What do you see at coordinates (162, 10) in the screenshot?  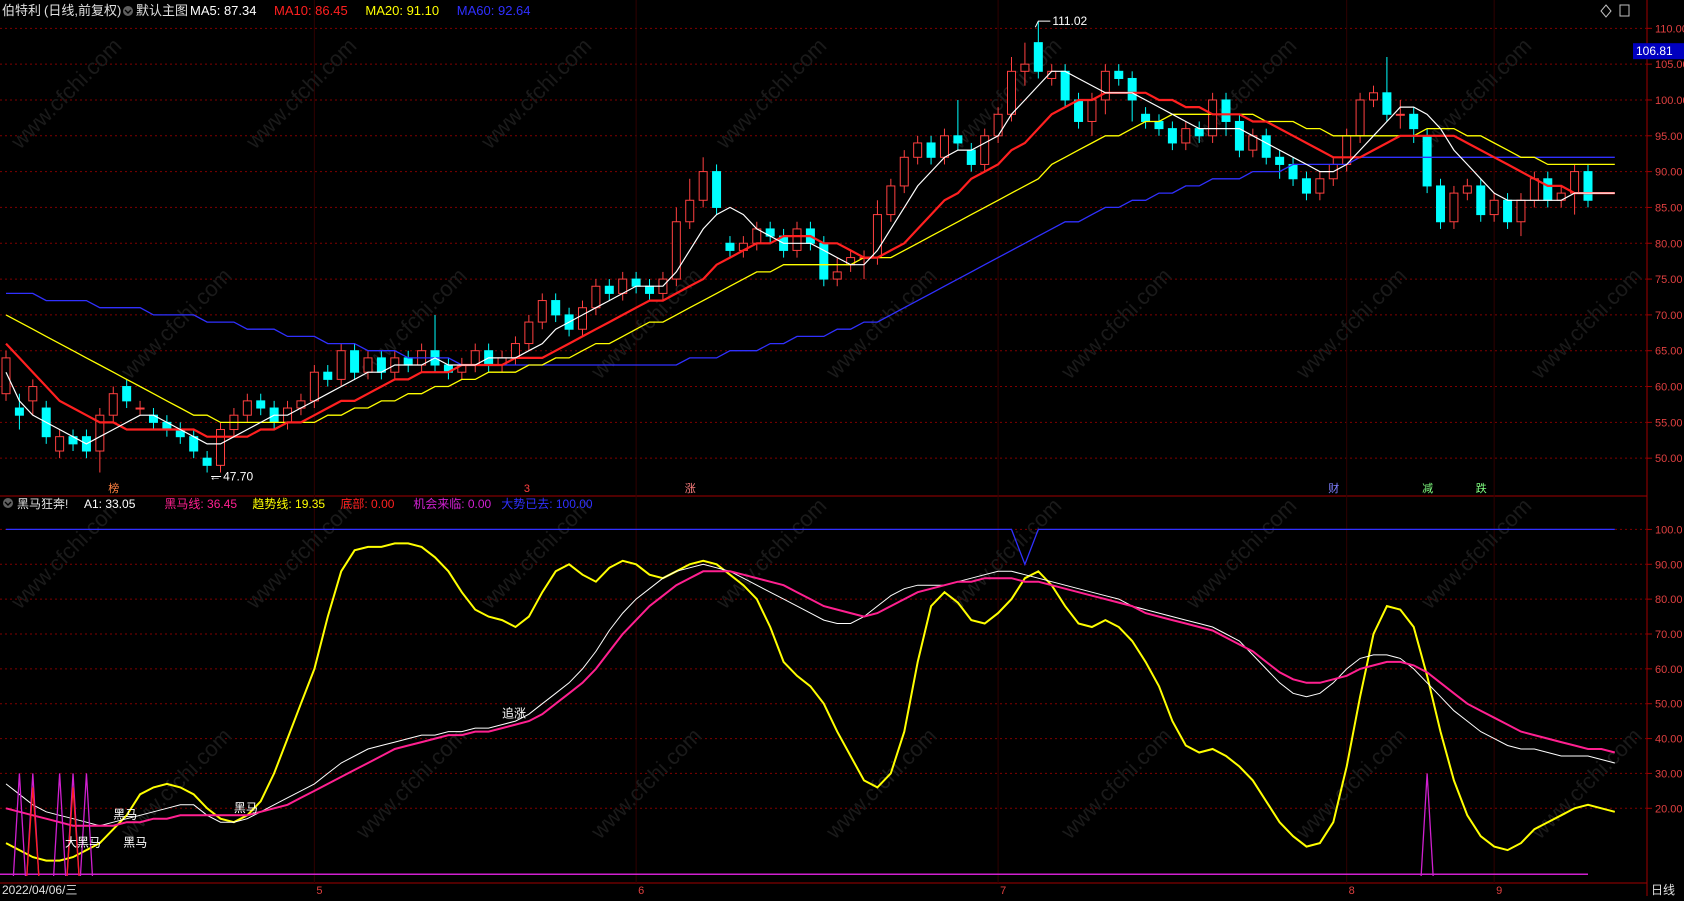 I see `main-chart-name: 默认主图` at bounding box center [162, 10].